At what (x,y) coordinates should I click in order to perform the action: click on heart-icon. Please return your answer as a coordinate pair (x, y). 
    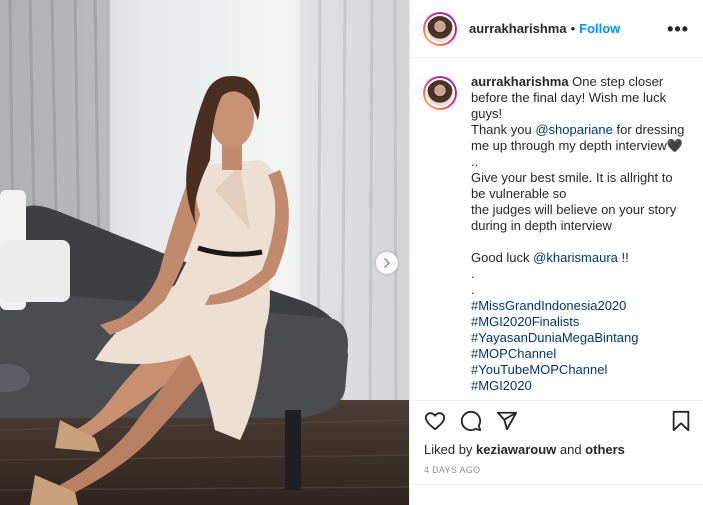
    Looking at the image, I should click on (435, 420).